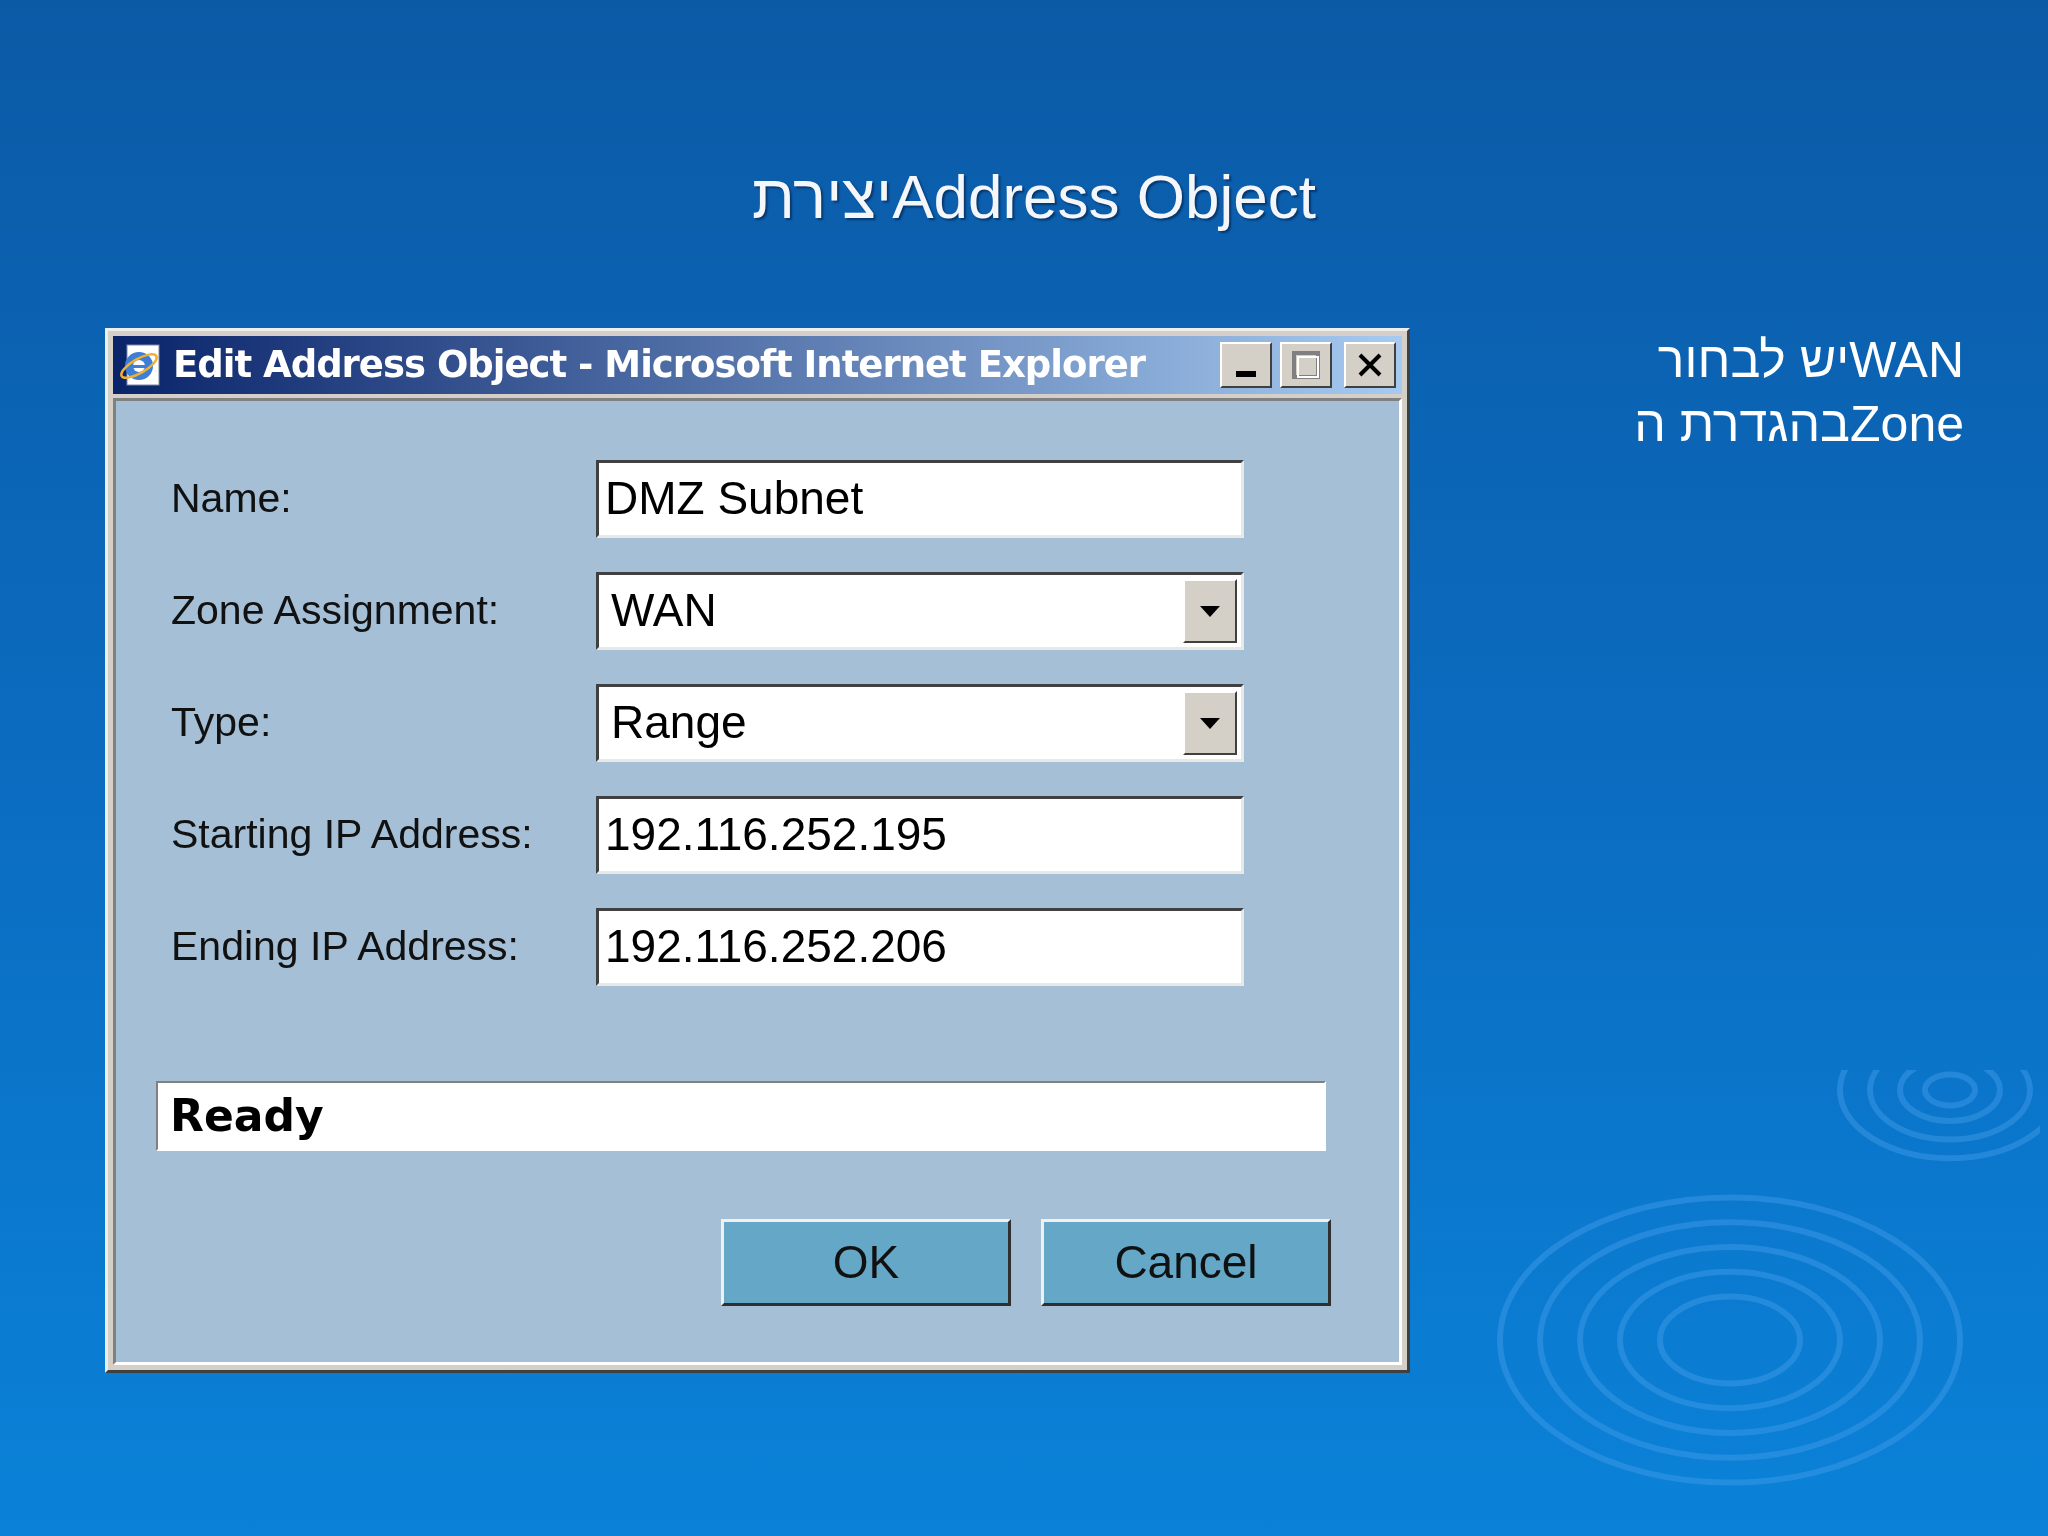 The image size is (2048, 1536). I want to click on input-field: DMZ Subnet, so click(920, 498).